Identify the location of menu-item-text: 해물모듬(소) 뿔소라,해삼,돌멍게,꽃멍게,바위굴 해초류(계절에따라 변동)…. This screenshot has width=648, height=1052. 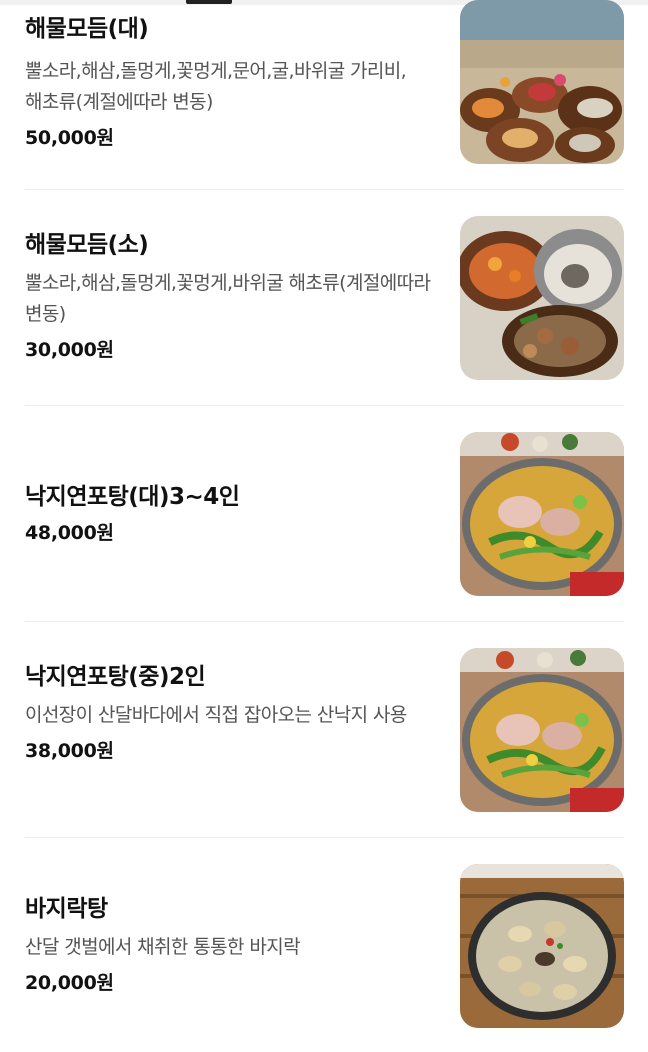
(231, 296).